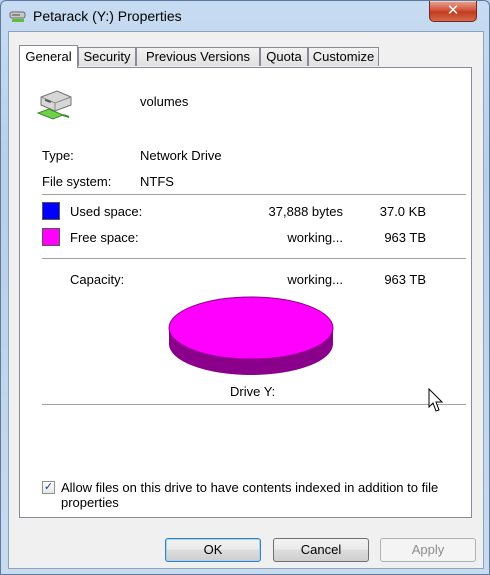  What do you see at coordinates (321, 550) in the screenshot?
I see `cancel-button: Cancel` at bounding box center [321, 550].